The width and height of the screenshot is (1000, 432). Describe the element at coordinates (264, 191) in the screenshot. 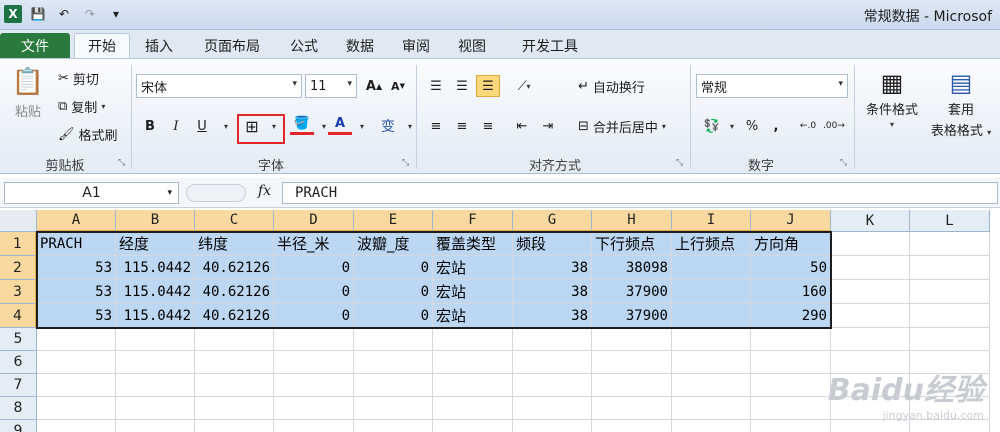

I see `insert-function-icon: fx` at that location.